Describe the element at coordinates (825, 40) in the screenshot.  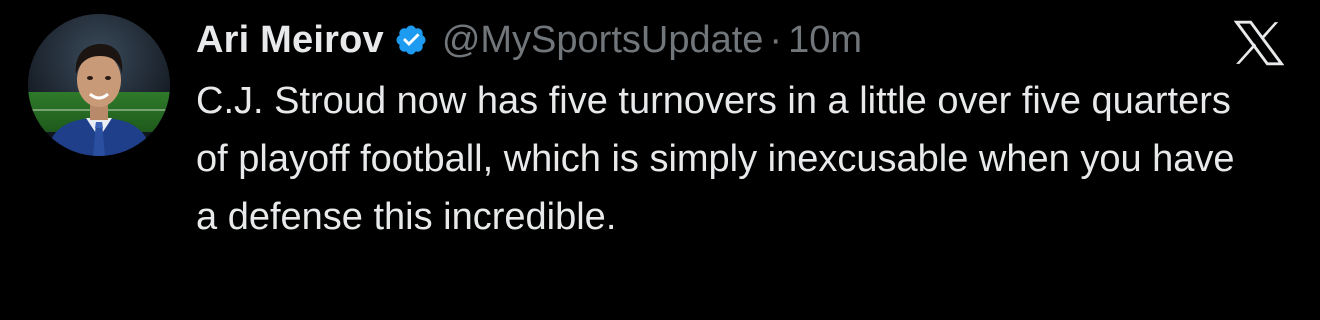
I see `tweet-timestamp: 10m` at that location.